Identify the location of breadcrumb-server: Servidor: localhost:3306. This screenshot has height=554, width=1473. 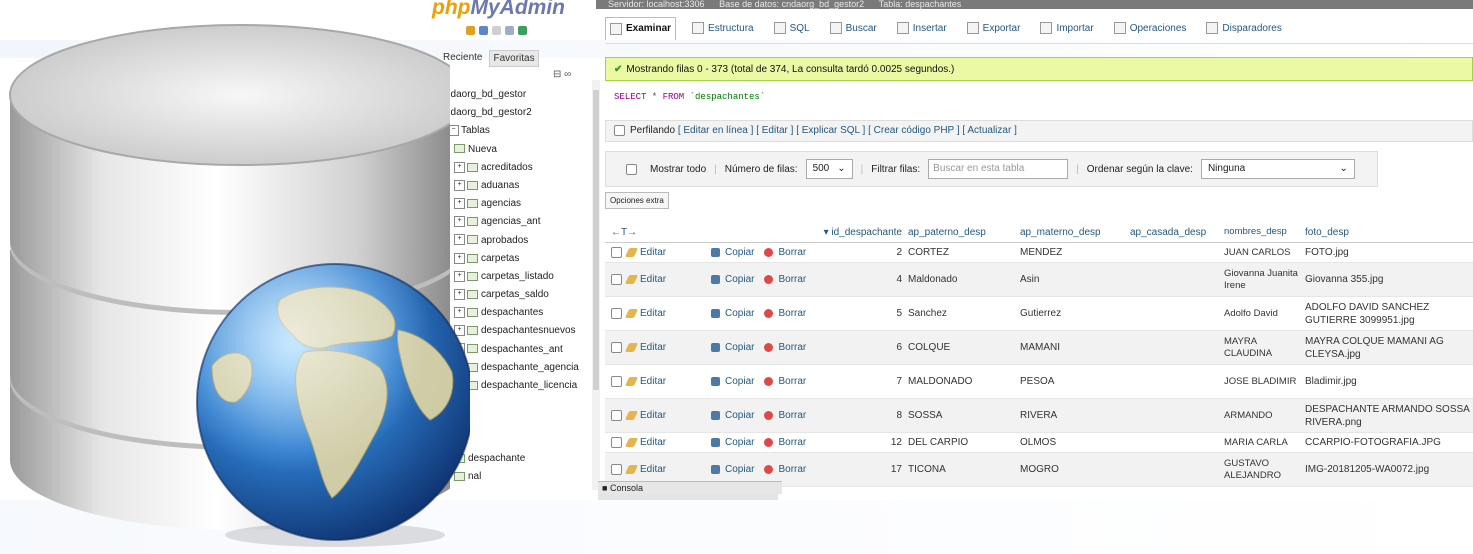
(656, 4).